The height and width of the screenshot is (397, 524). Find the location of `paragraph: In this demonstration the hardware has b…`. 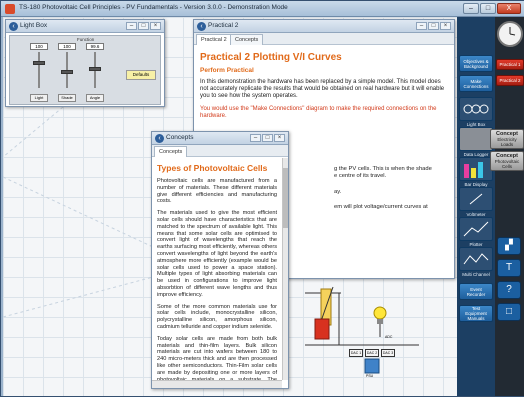

paragraph: In this demonstration the hardware has b… is located at coordinates (322, 89).